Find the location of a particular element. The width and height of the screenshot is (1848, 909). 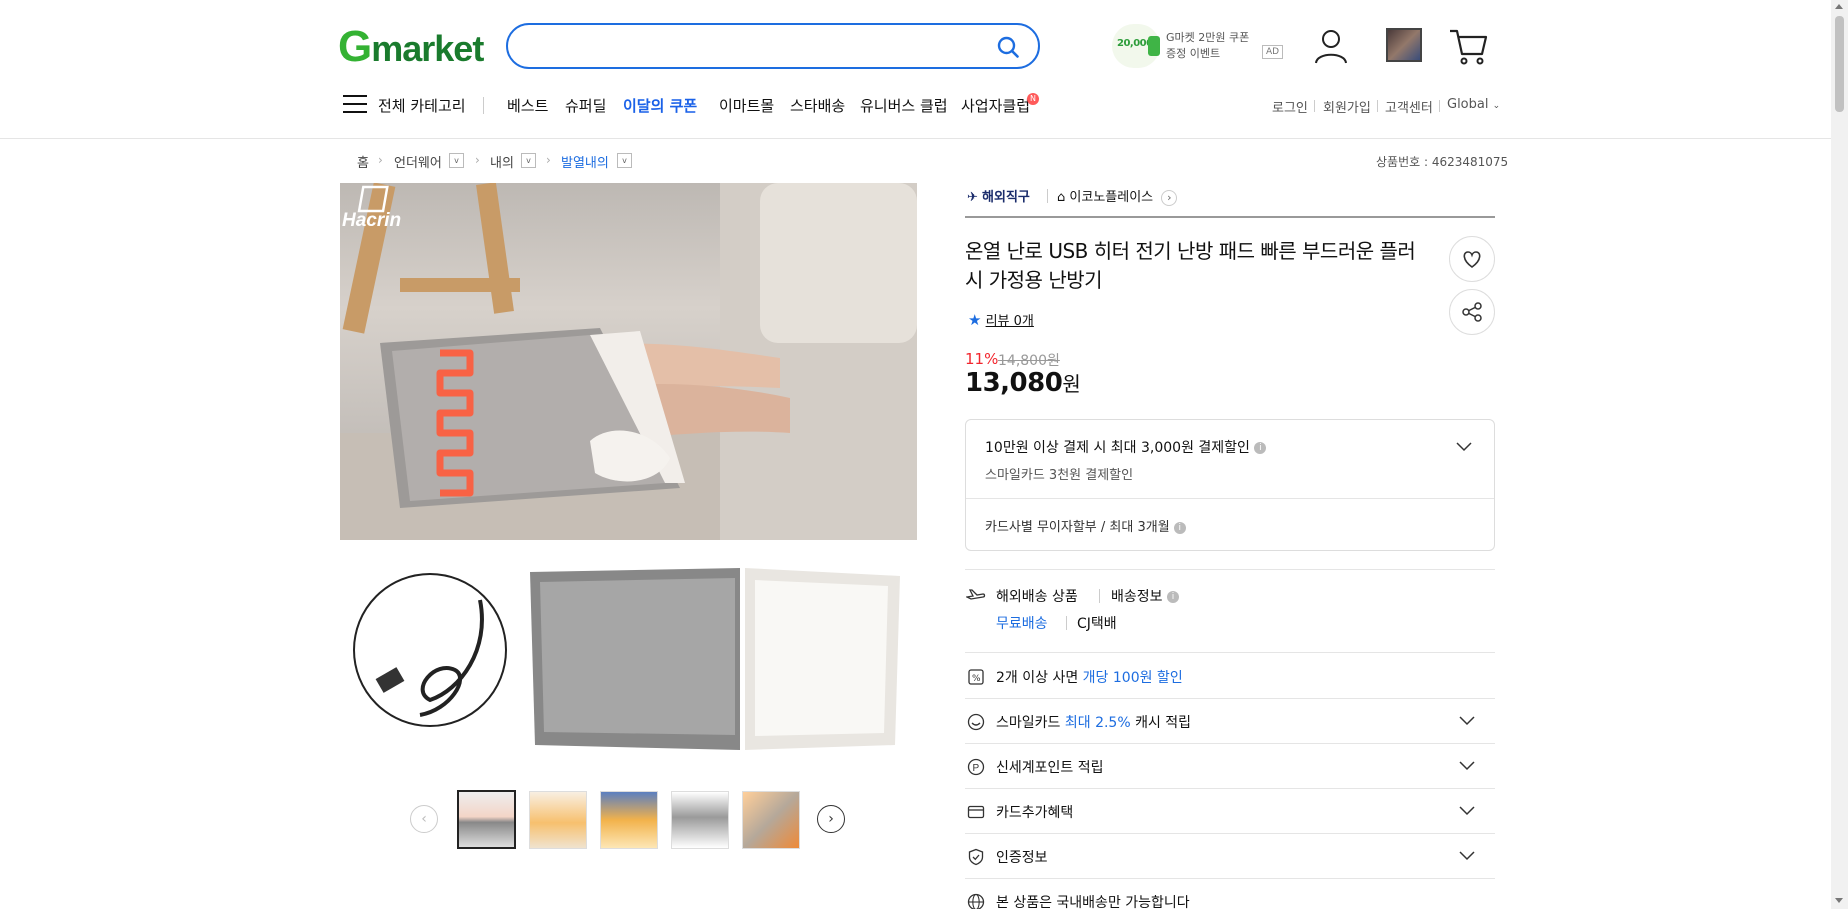

certification-info: 인증정보 is located at coordinates (1022, 858).